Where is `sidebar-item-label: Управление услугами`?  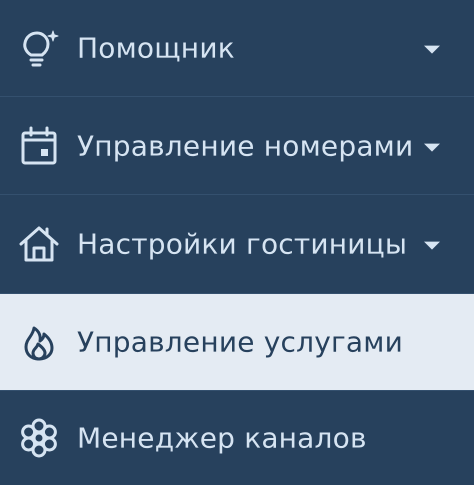 sidebar-item-label: Управление услугами is located at coordinates (240, 342).